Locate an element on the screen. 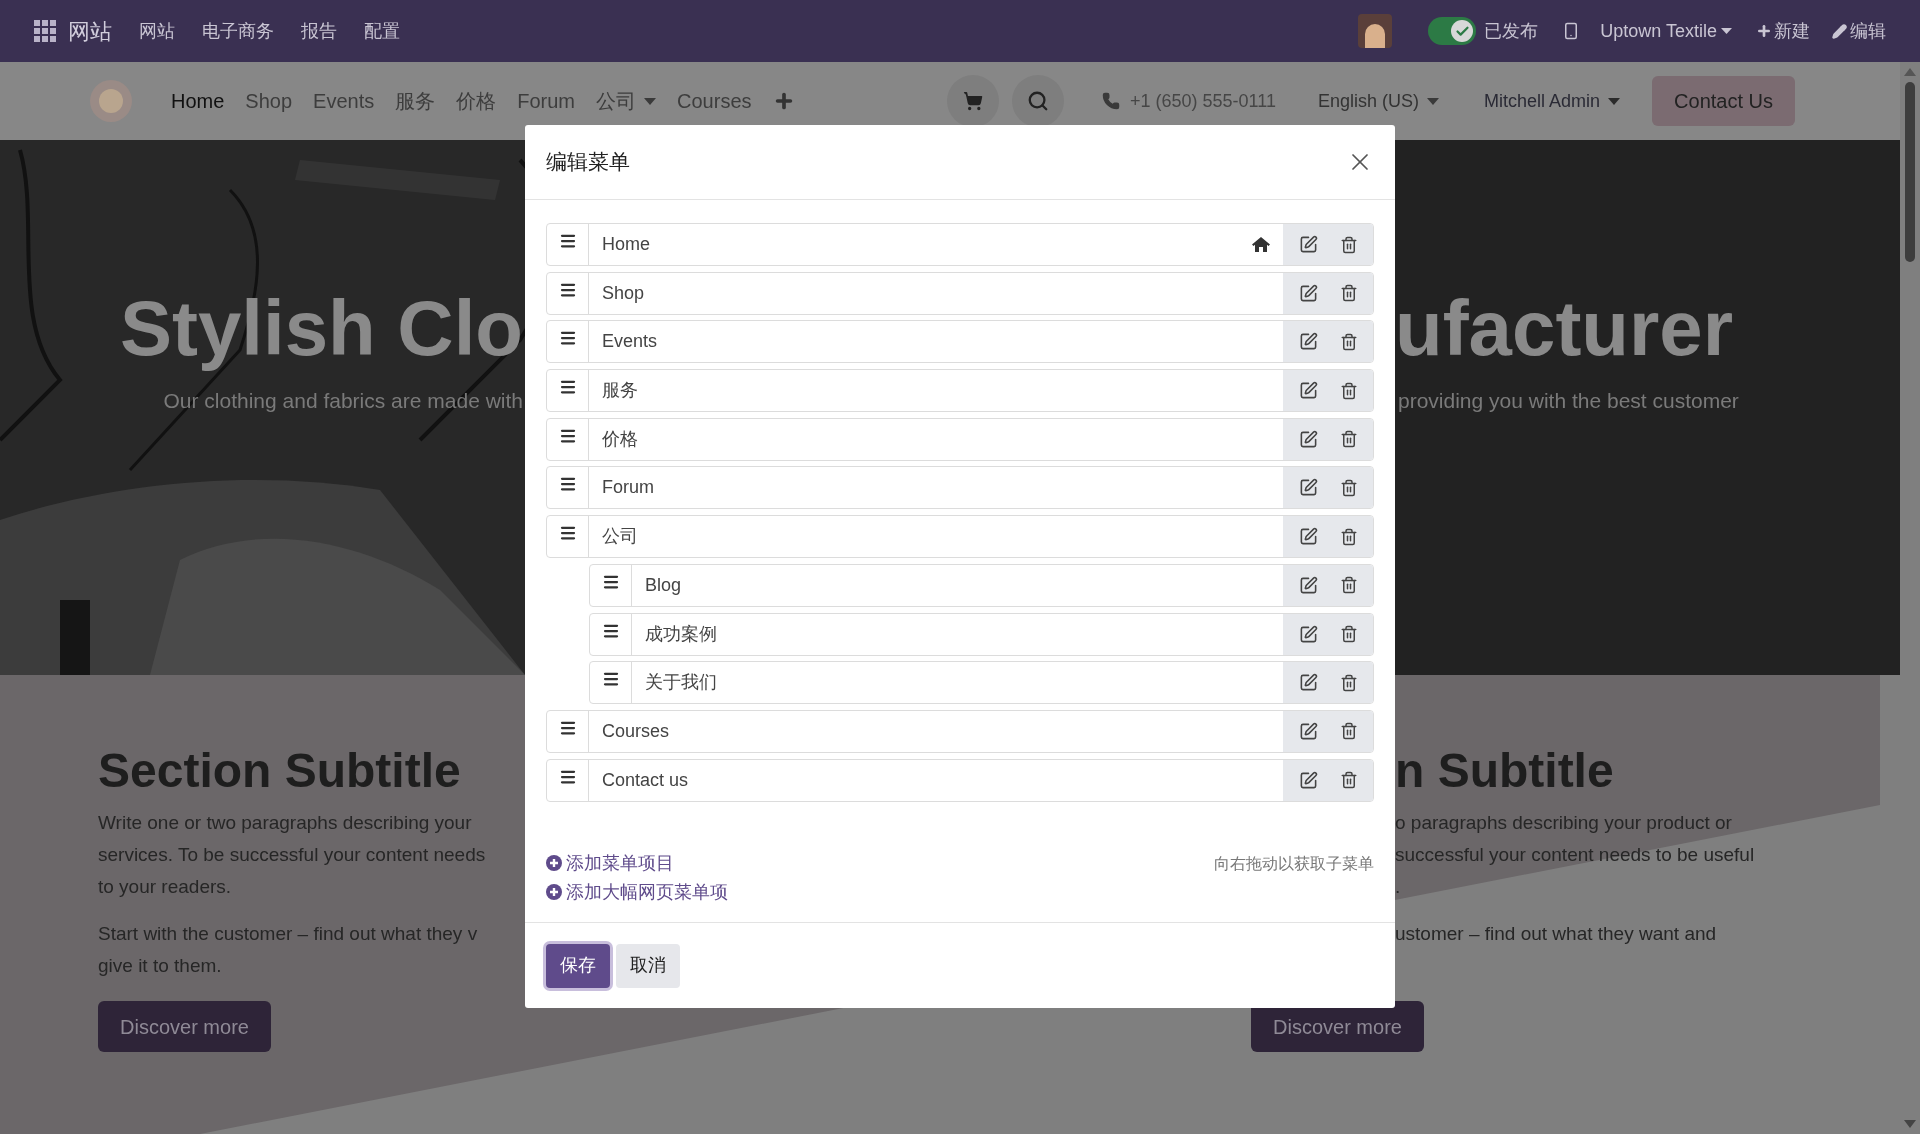 This screenshot has width=1920, height=1134. phone-icon is located at coordinates (1111, 101).